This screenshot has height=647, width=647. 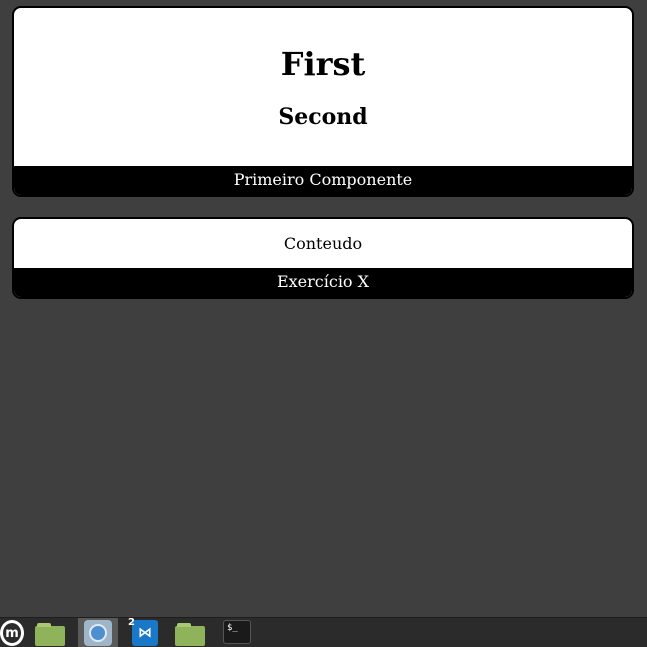 I want to click on terminal-icon: $_, so click(x=237, y=632).